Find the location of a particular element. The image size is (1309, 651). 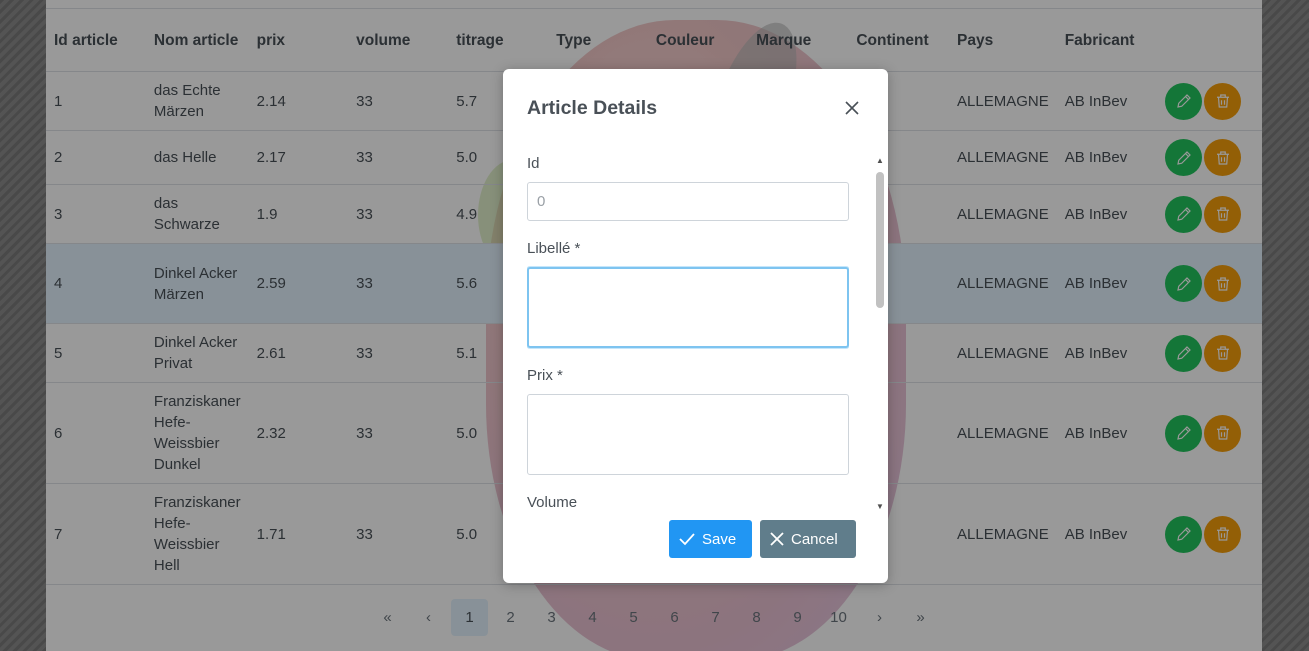

dialog-scrollbar: ▲ ▼ is located at coordinates (880, 334).